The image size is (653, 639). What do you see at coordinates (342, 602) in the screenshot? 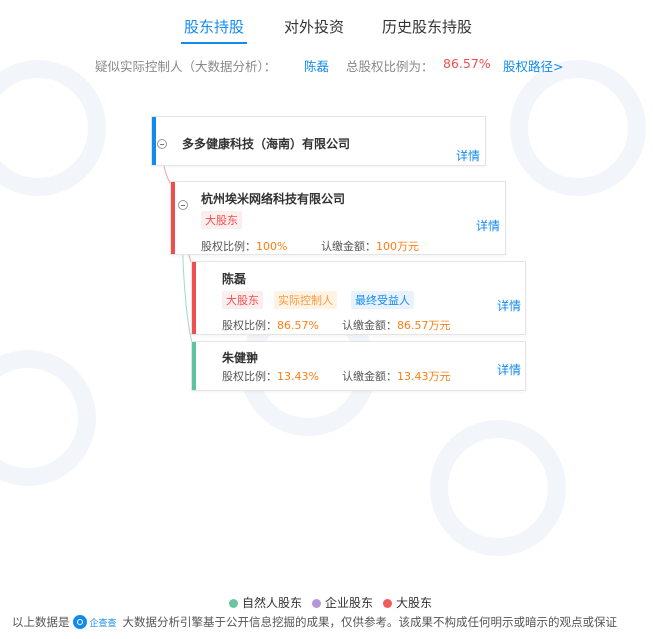
I see `legend-enterprise: 企业股东` at bounding box center [342, 602].